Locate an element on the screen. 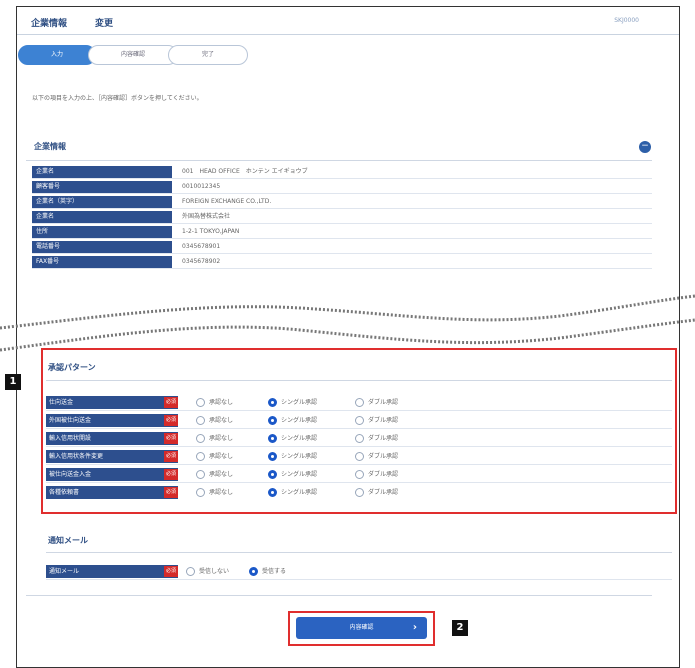 This screenshot has height=668, width=695. row-label: 被仕向送金入金 is located at coordinates (112, 474).